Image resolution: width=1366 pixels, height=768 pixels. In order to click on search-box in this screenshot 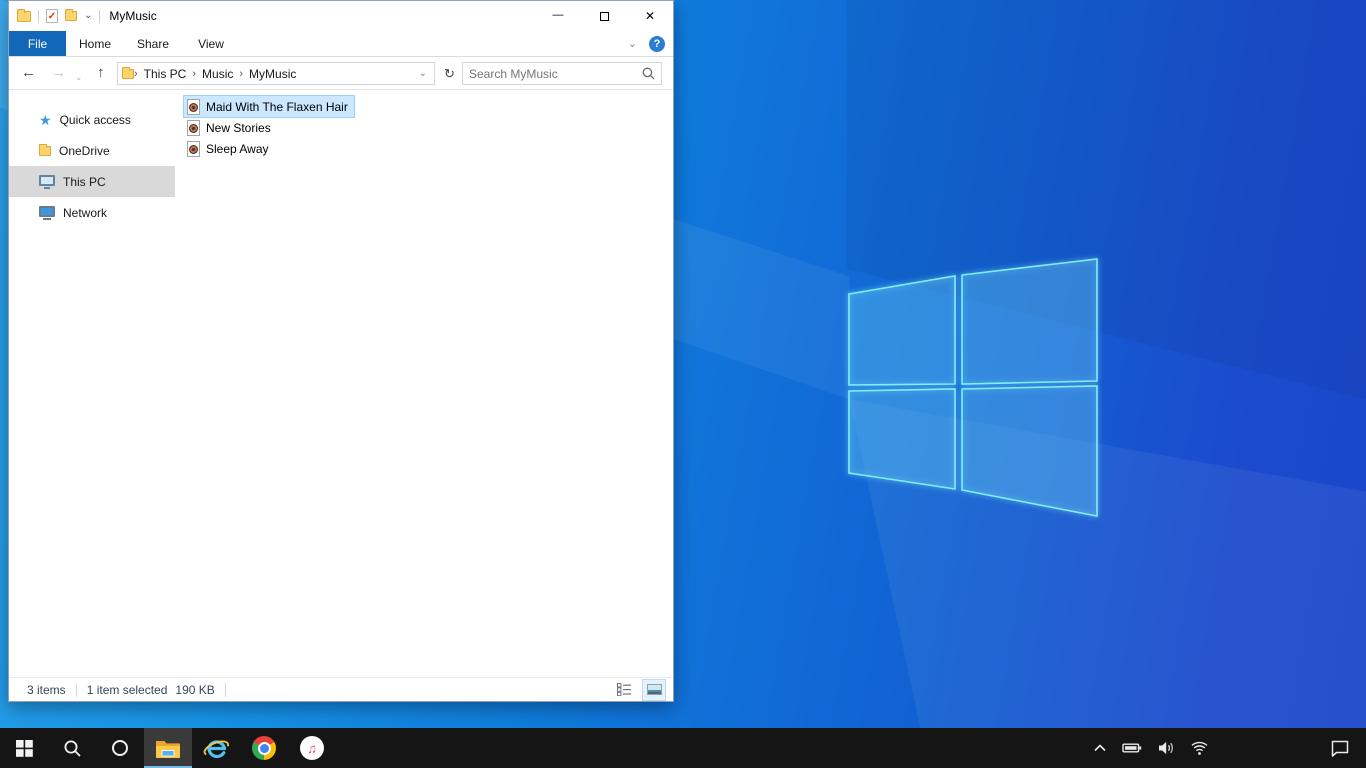, I will do `click(562, 73)`.